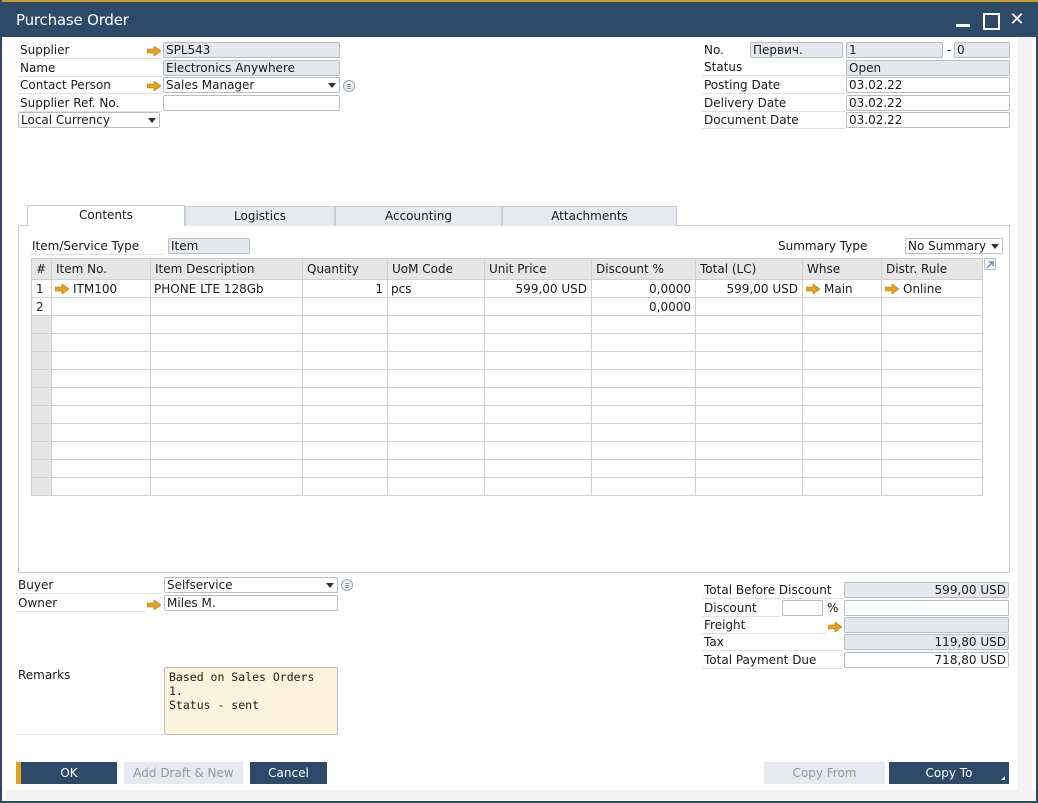  What do you see at coordinates (802, 608) in the screenshot?
I see `discount-percent-field` at bounding box center [802, 608].